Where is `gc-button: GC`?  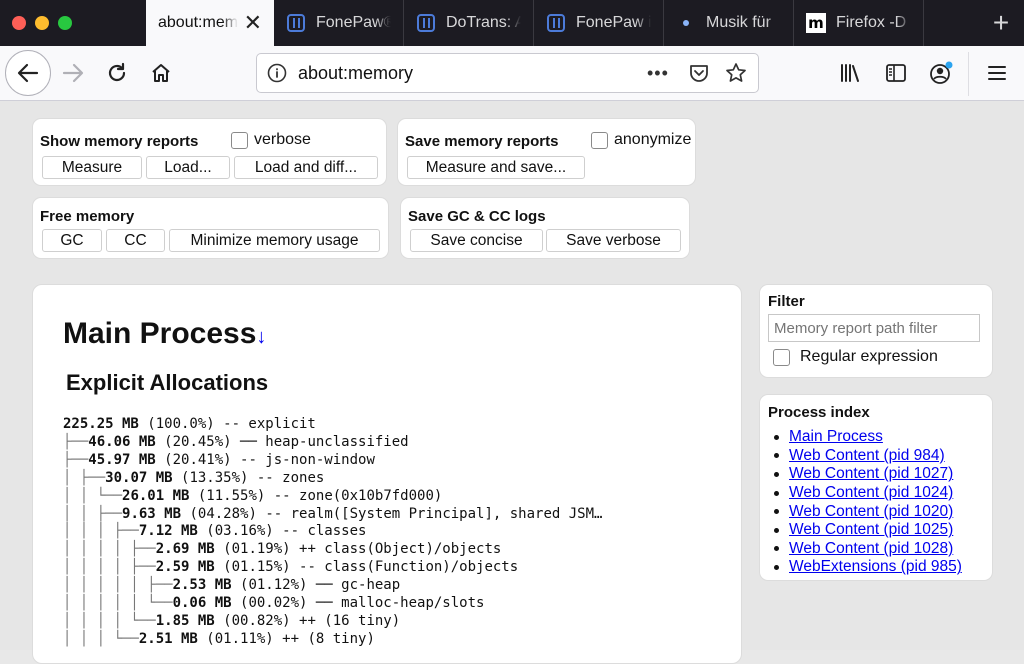 gc-button: GC is located at coordinates (72, 240).